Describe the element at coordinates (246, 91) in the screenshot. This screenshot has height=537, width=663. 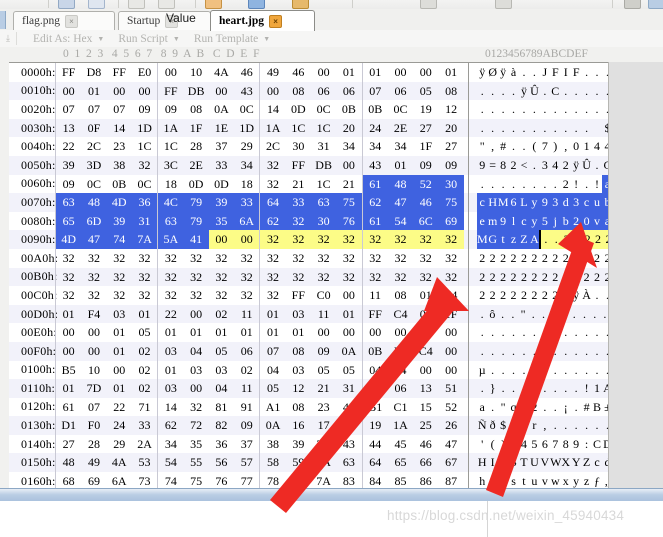
I see `hex-byte: 43` at that location.